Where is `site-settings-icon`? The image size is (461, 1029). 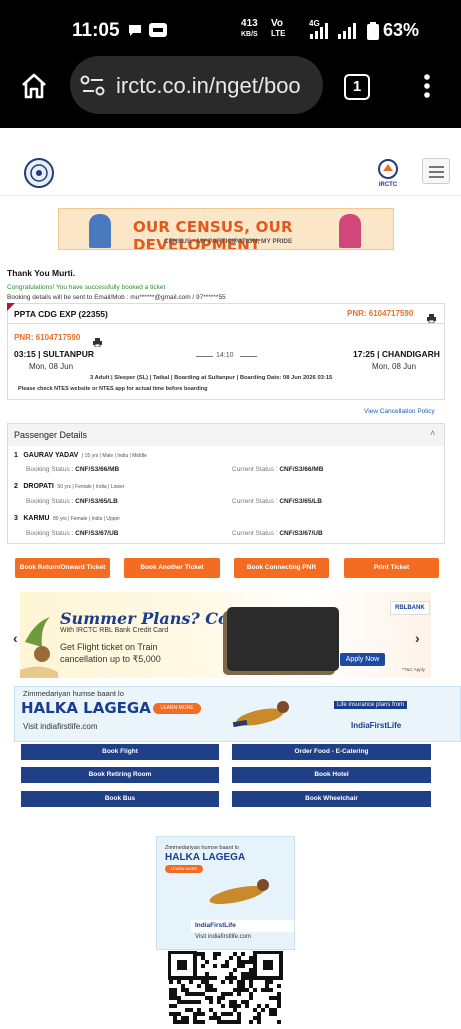 site-settings-icon is located at coordinates (93, 88).